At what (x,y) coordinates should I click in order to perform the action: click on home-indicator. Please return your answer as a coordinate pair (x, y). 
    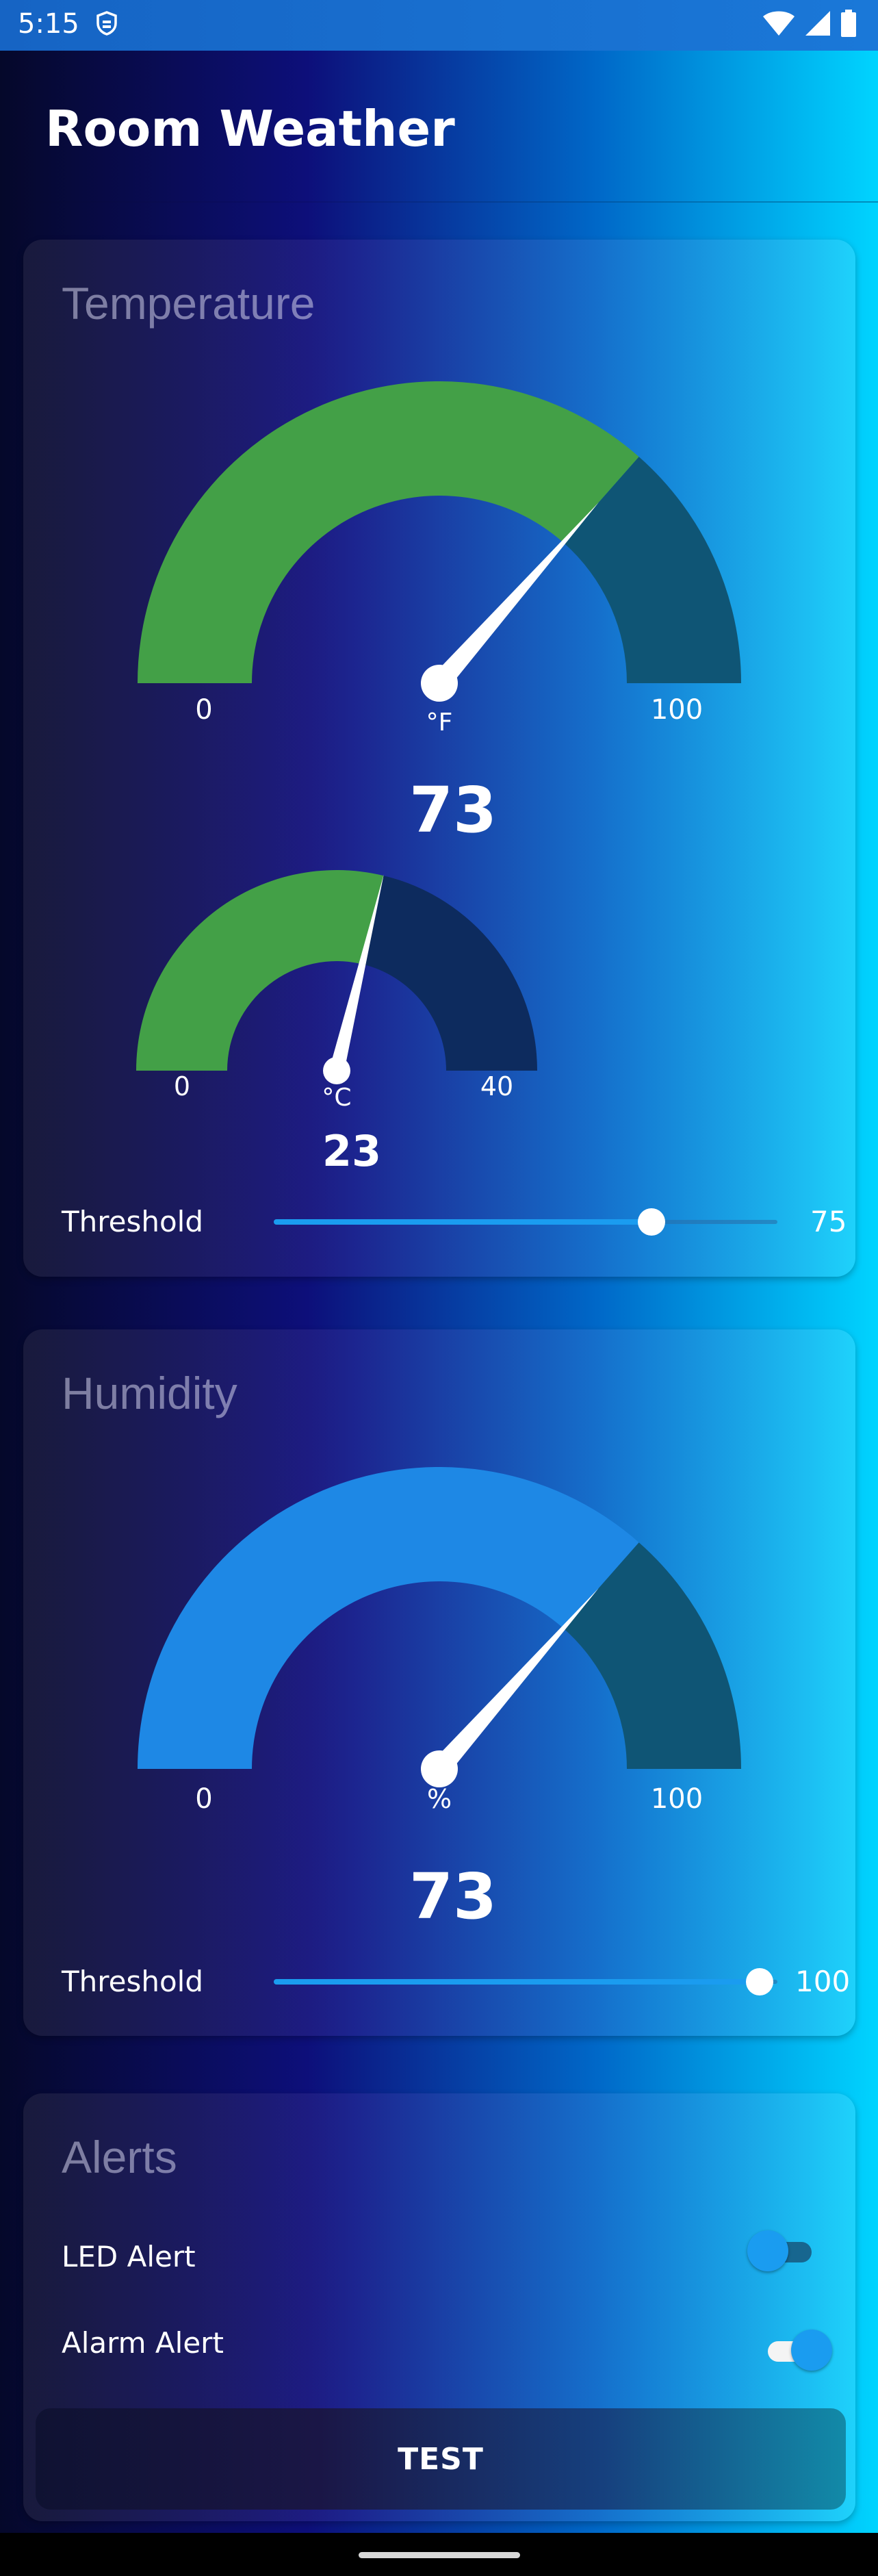
    Looking at the image, I should click on (439, 2555).